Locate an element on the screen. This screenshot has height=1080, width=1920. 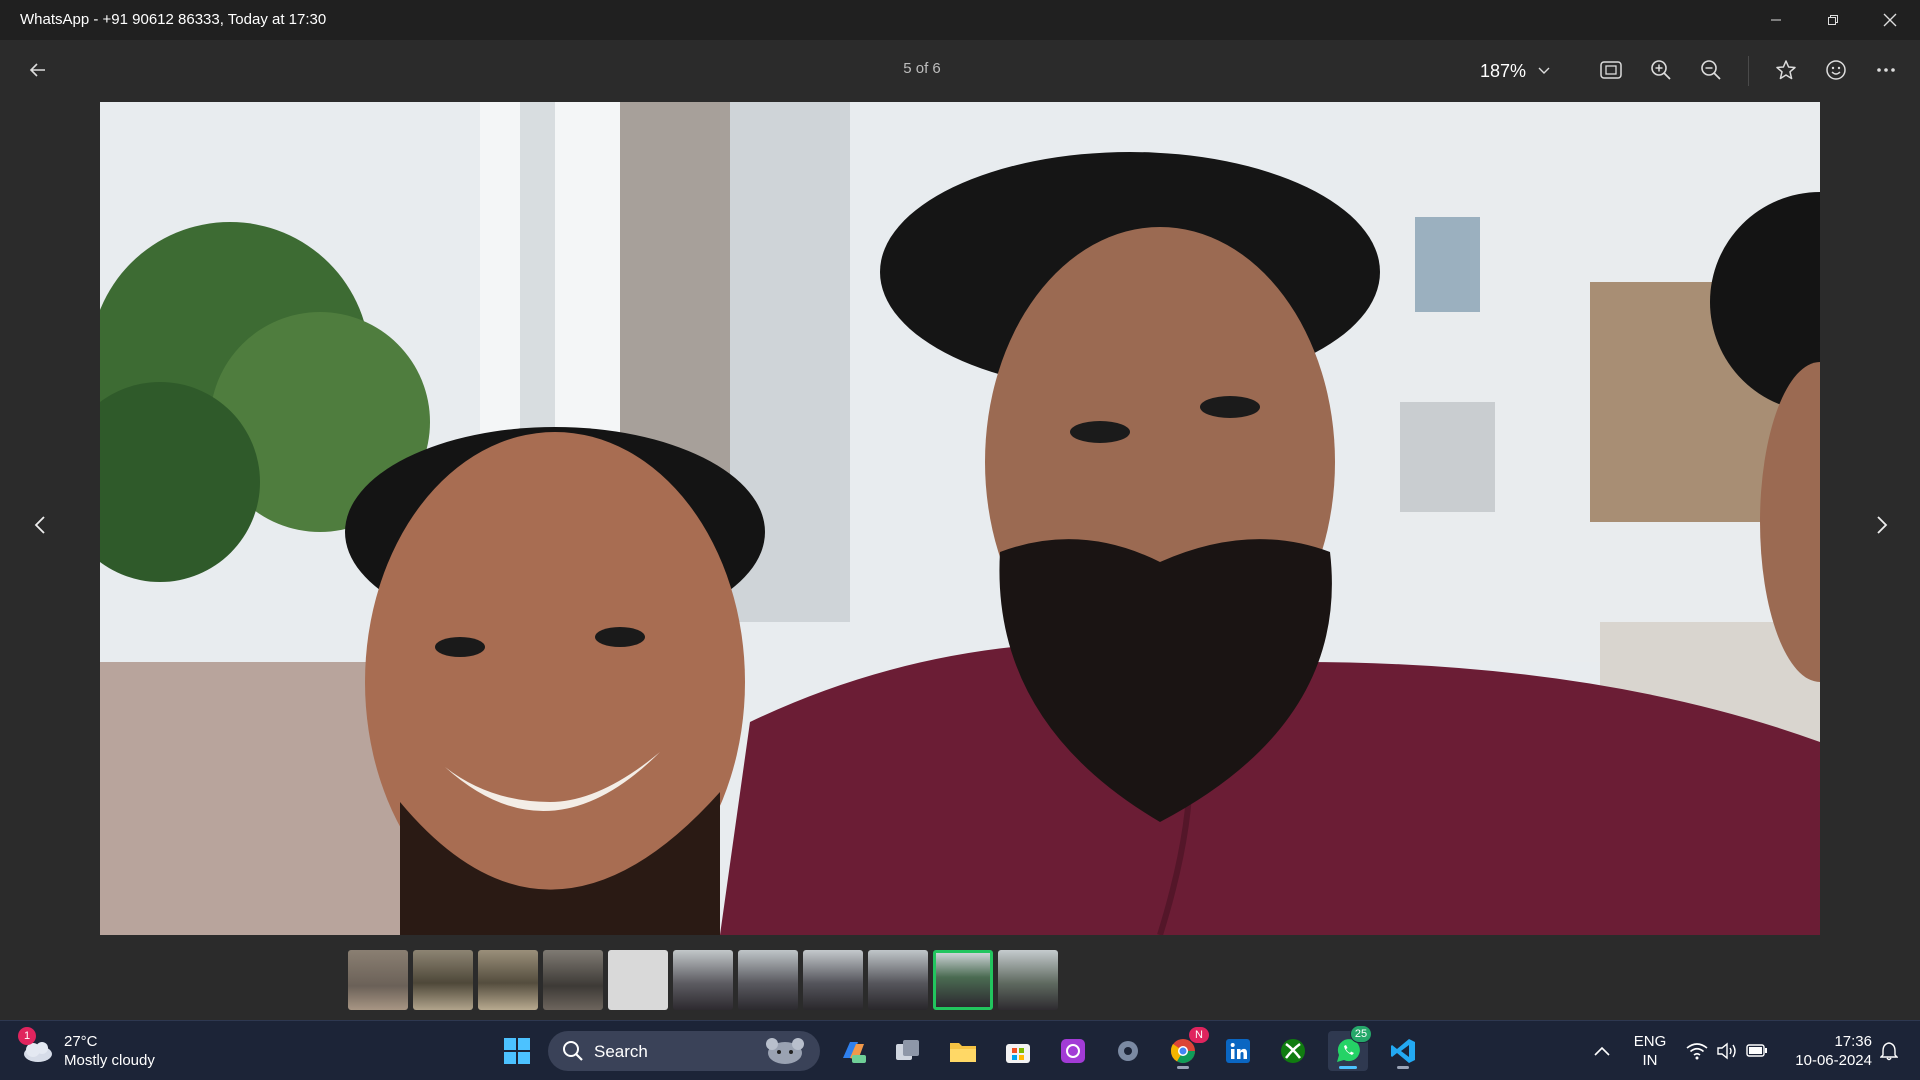
chrome-profile-badge: N is located at coordinates (1199, 1035).